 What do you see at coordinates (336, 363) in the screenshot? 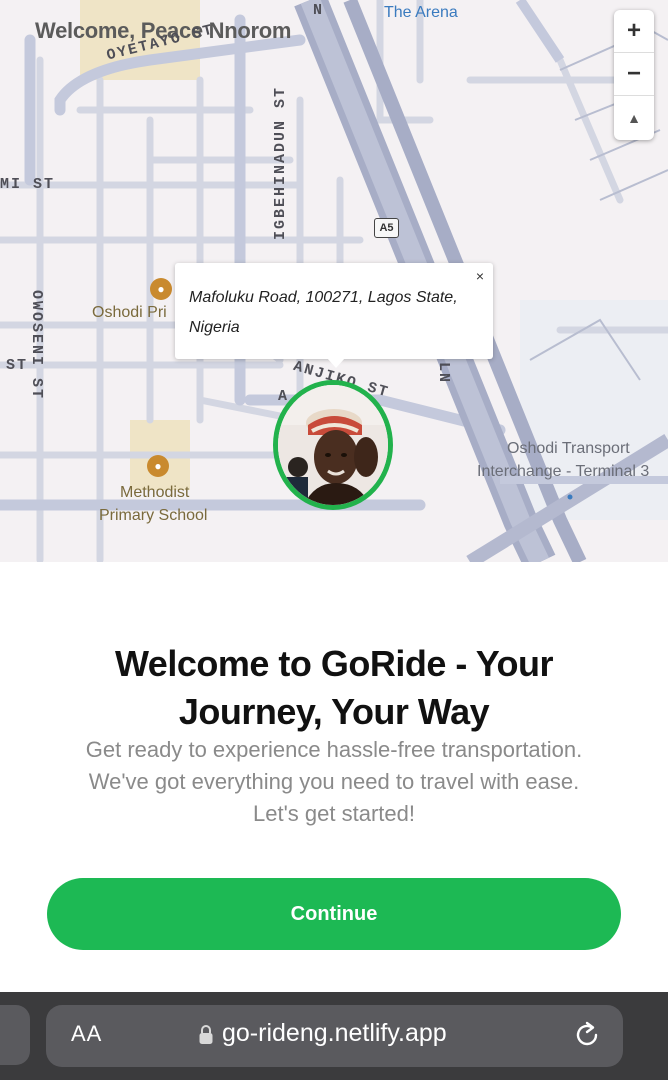
I see `popup-tip` at bounding box center [336, 363].